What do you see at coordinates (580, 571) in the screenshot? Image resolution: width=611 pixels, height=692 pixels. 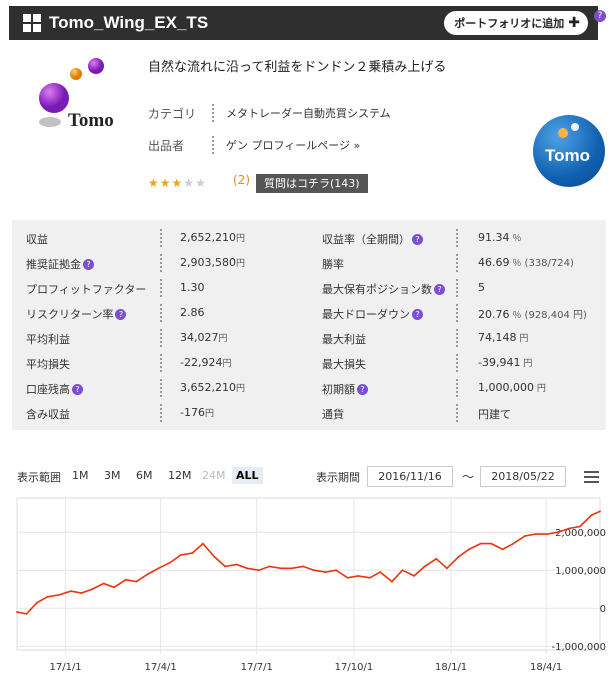 I see `y-tick-label: 1,000,000` at bounding box center [580, 571].